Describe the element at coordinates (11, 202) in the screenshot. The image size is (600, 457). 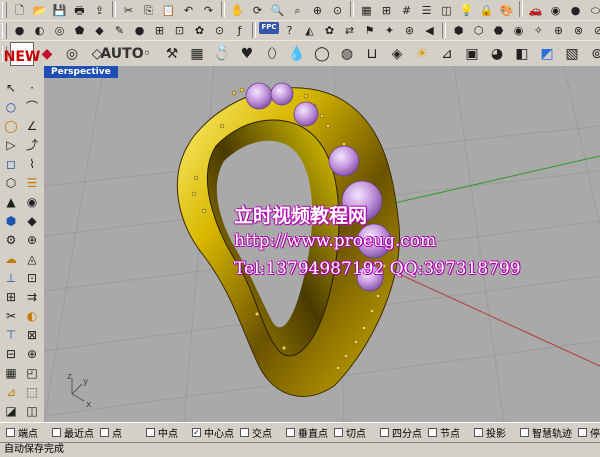
I see `cone-icon: ▲` at that location.